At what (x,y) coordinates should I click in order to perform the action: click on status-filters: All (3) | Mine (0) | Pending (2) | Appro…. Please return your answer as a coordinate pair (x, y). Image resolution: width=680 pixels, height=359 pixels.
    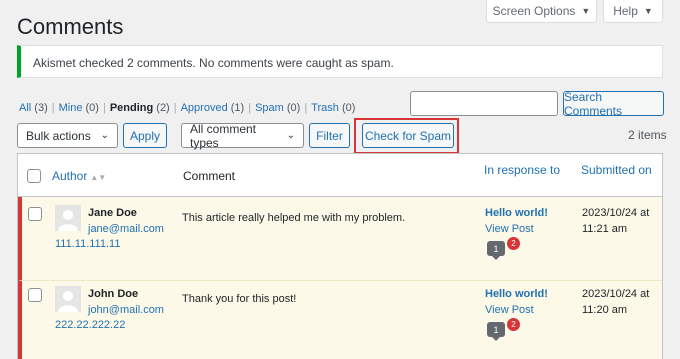
    Looking at the image, I should click on (187, 108).